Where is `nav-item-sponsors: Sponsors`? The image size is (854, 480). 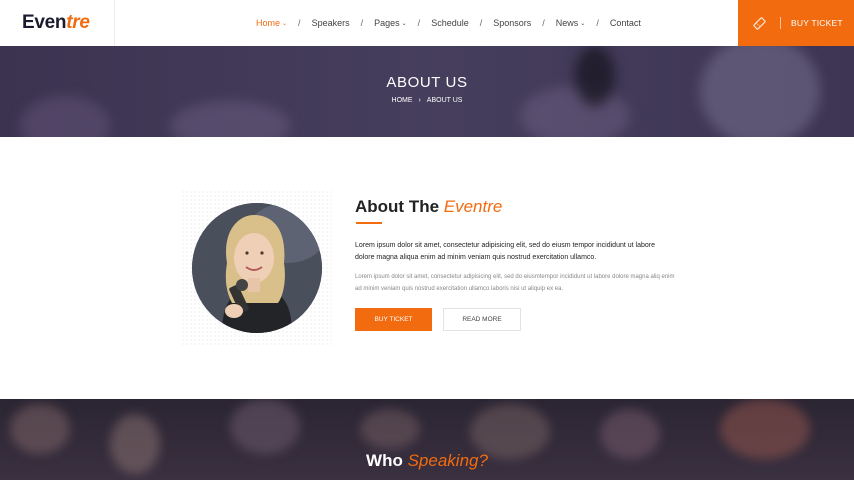 nav-item-sponsors: Sponsors is located at coordinates (512, 23).